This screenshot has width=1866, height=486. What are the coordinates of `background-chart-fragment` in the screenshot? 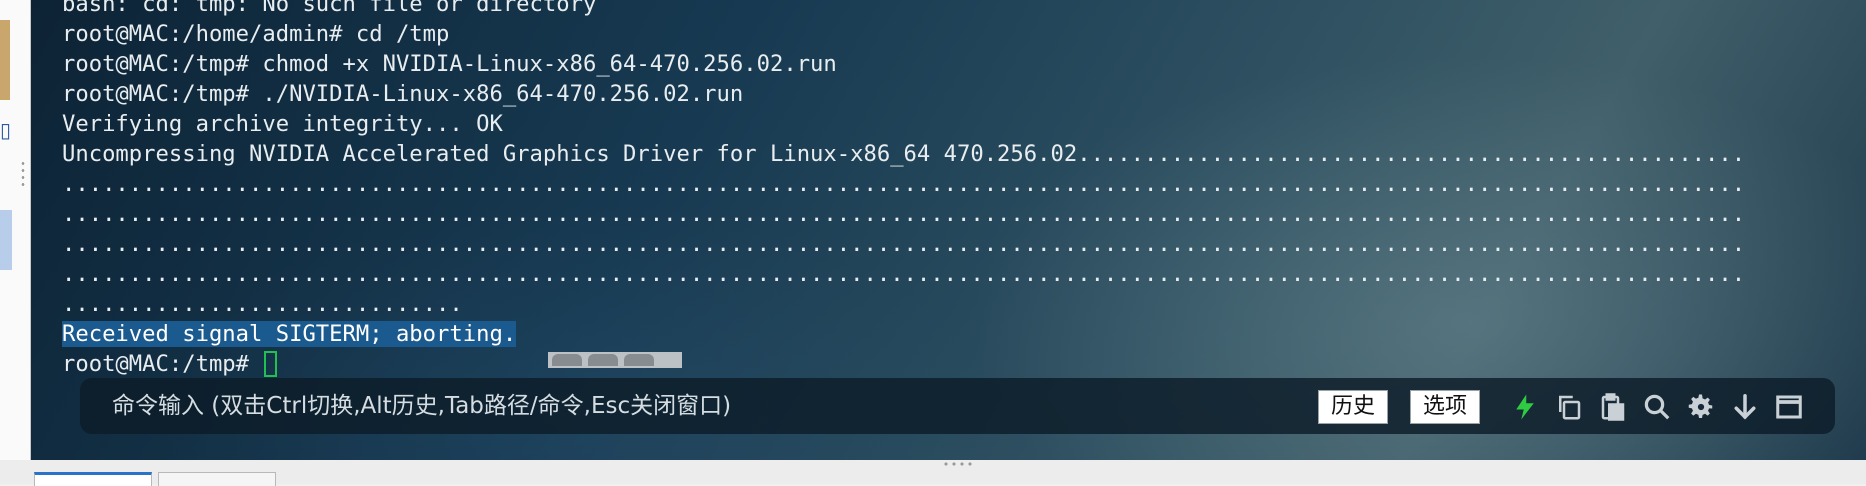 It's located at (6, 240).